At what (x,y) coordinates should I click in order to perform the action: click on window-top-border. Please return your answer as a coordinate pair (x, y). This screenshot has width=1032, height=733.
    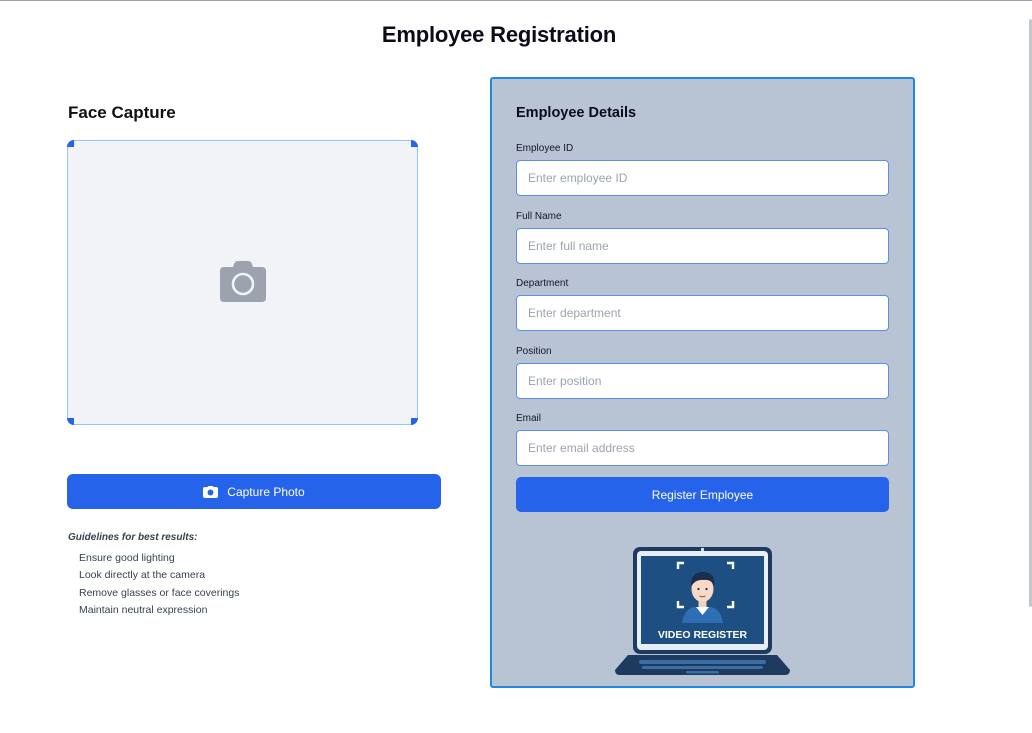
    Looking at the image, I should click on (516, 0).